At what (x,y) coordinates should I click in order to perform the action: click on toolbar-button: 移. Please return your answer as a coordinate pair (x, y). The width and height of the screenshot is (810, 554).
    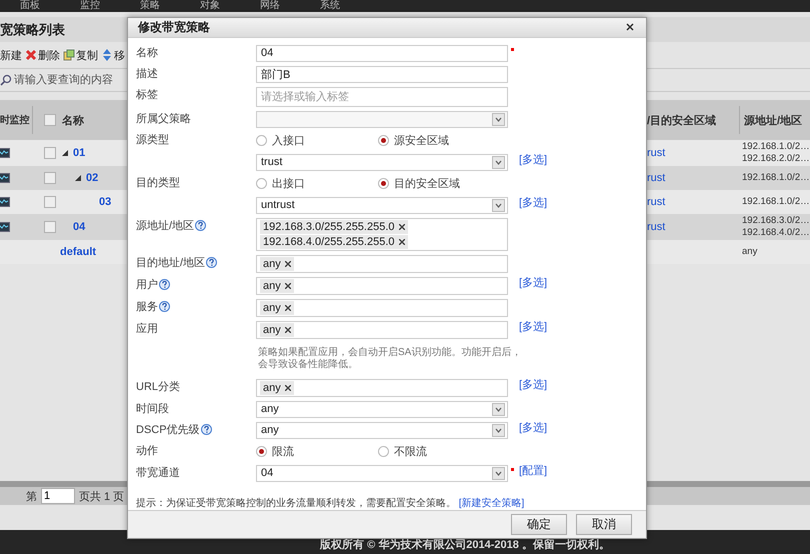
    Looking at the image, I should click on (113, 55).